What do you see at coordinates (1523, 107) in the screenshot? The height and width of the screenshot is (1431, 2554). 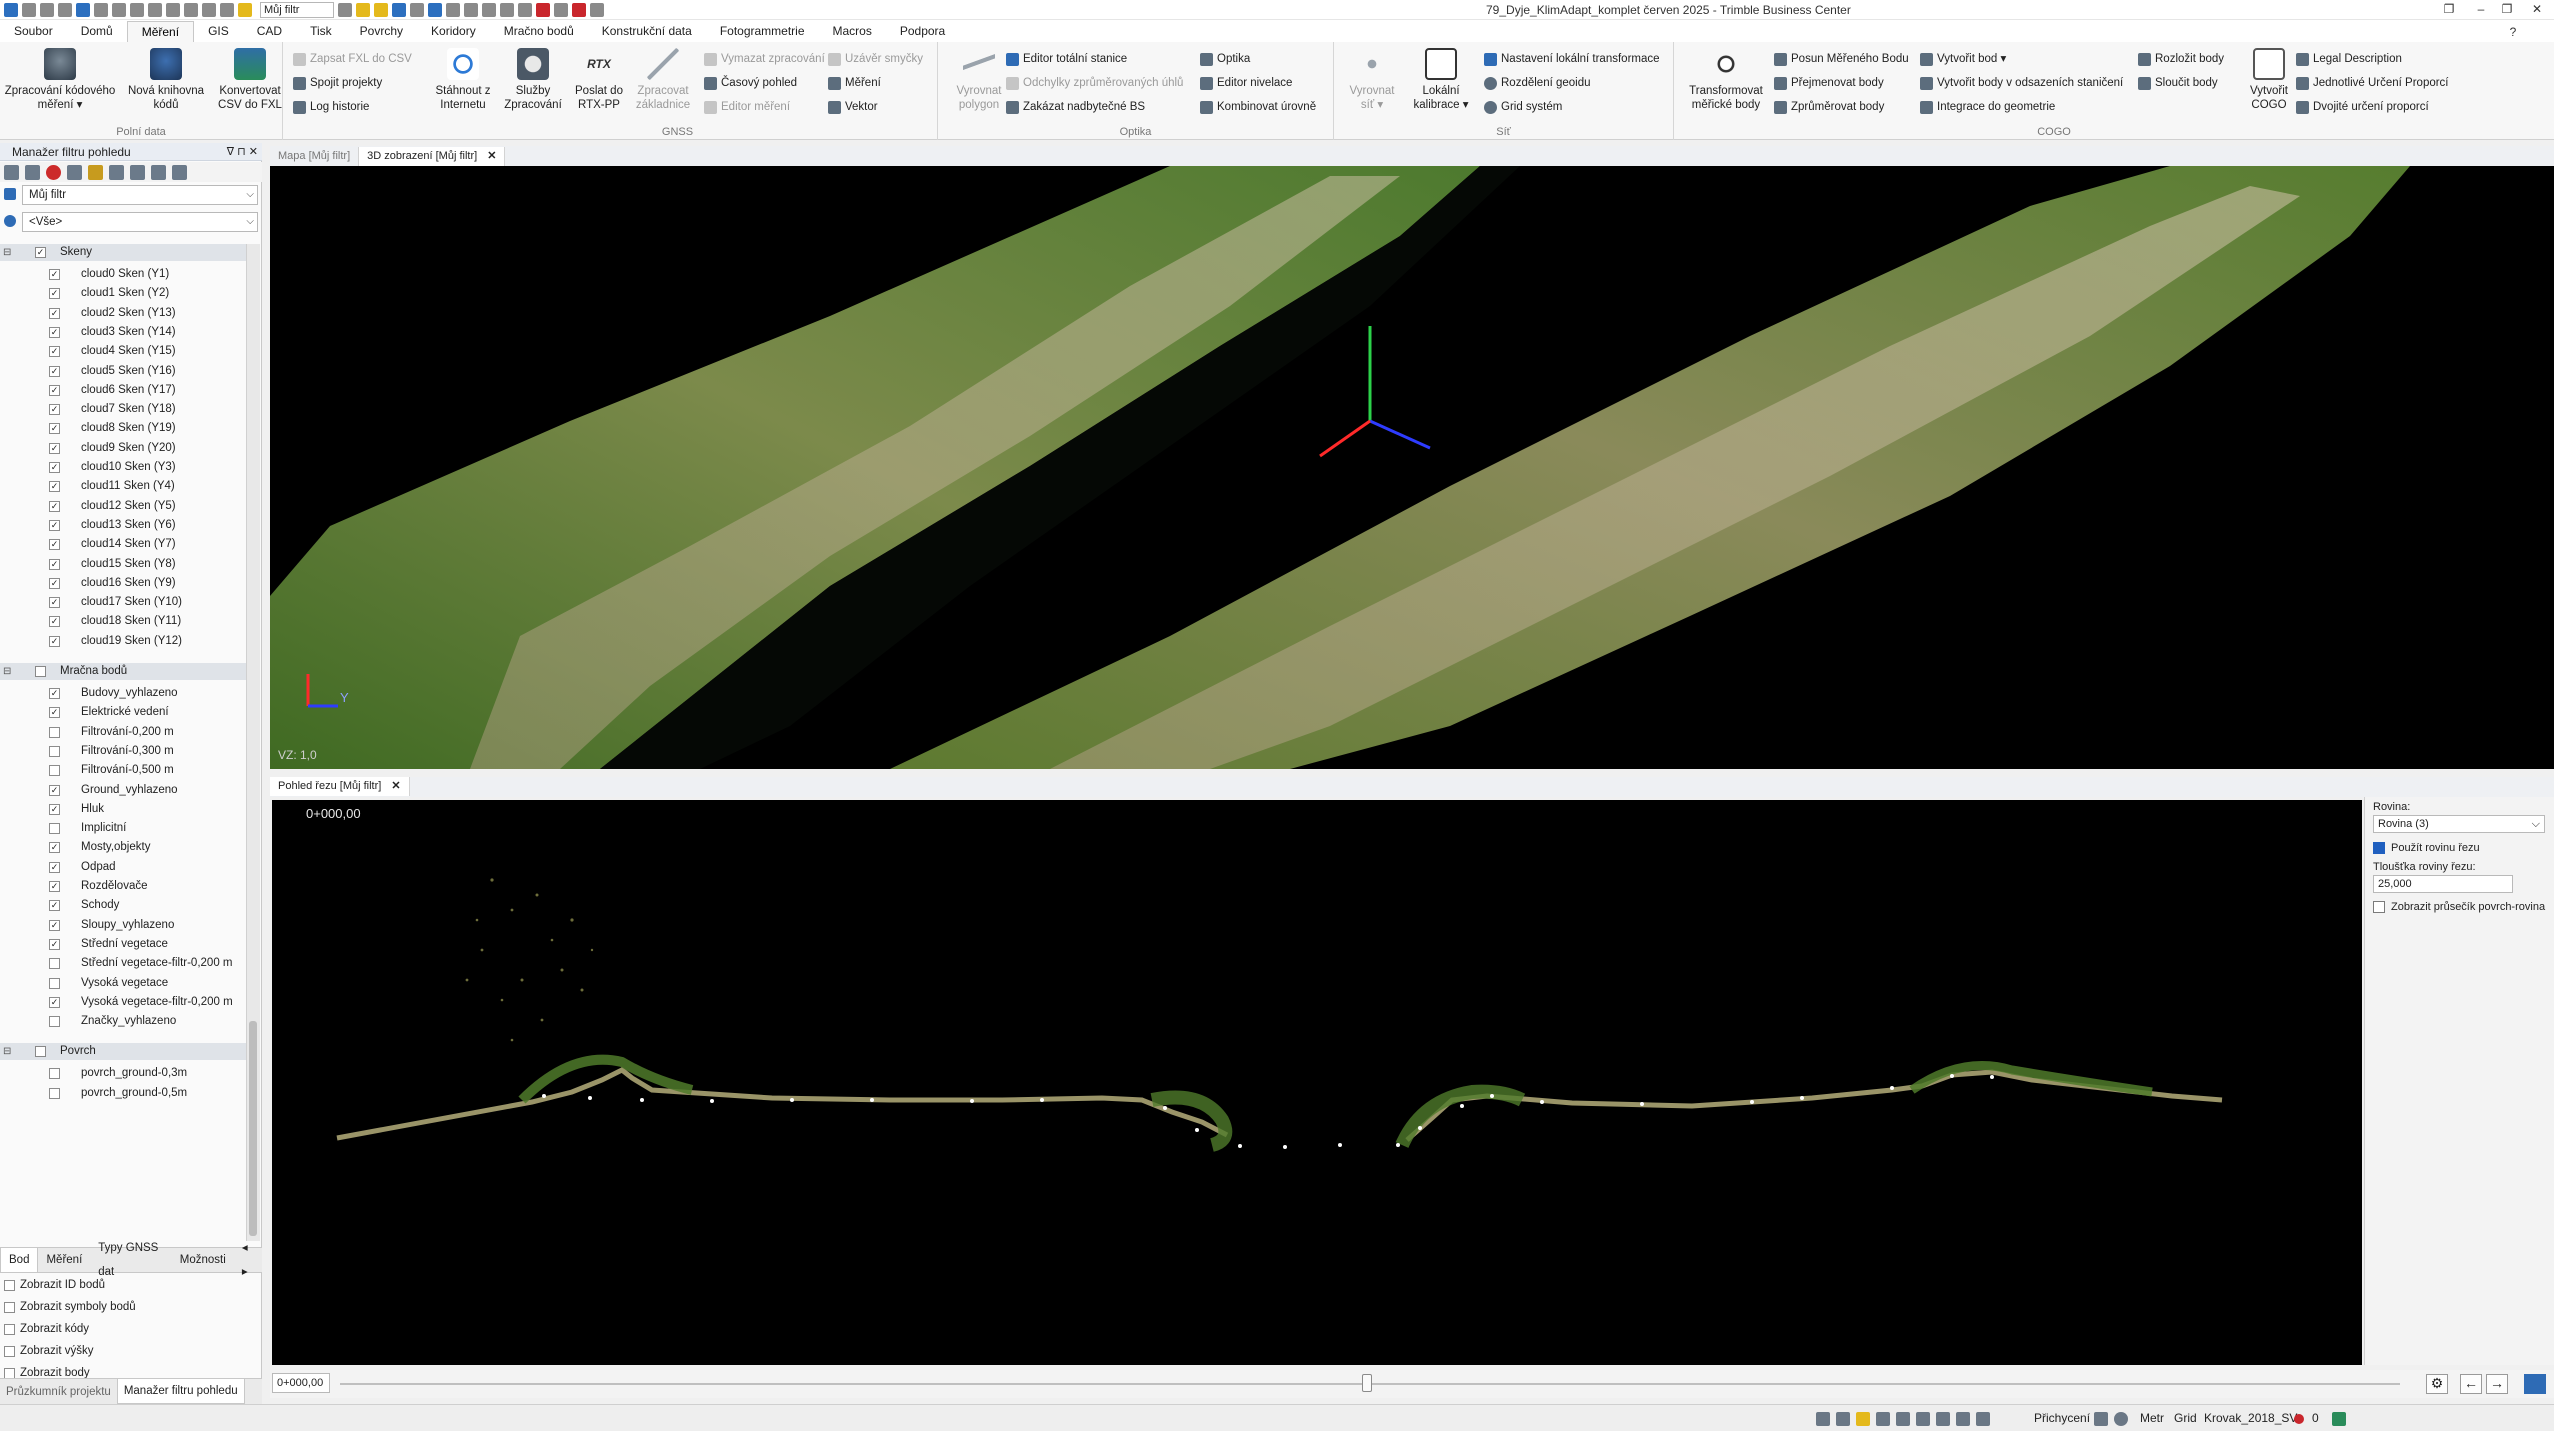 I see `grid-system-button: Grid systém` at bounding box center [1523, 107].